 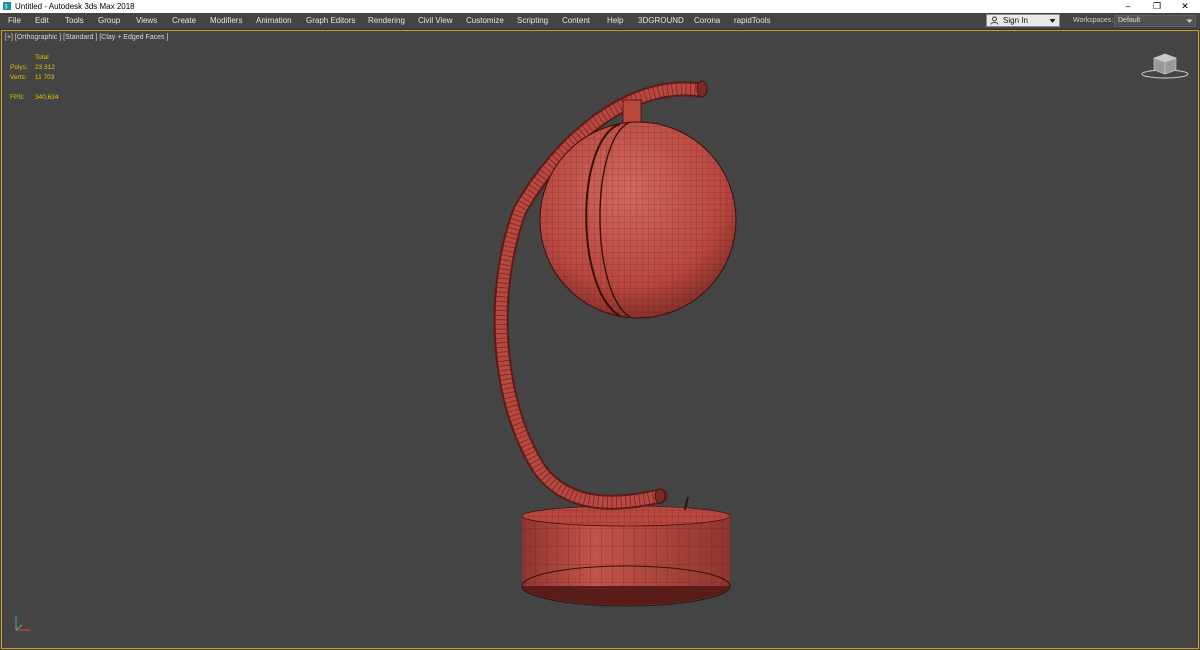 What do you see at coordinates (1093, 20) in the screenshot?
I see `workspaces-label: Workspaces:` at bounding box center [1093, 20].